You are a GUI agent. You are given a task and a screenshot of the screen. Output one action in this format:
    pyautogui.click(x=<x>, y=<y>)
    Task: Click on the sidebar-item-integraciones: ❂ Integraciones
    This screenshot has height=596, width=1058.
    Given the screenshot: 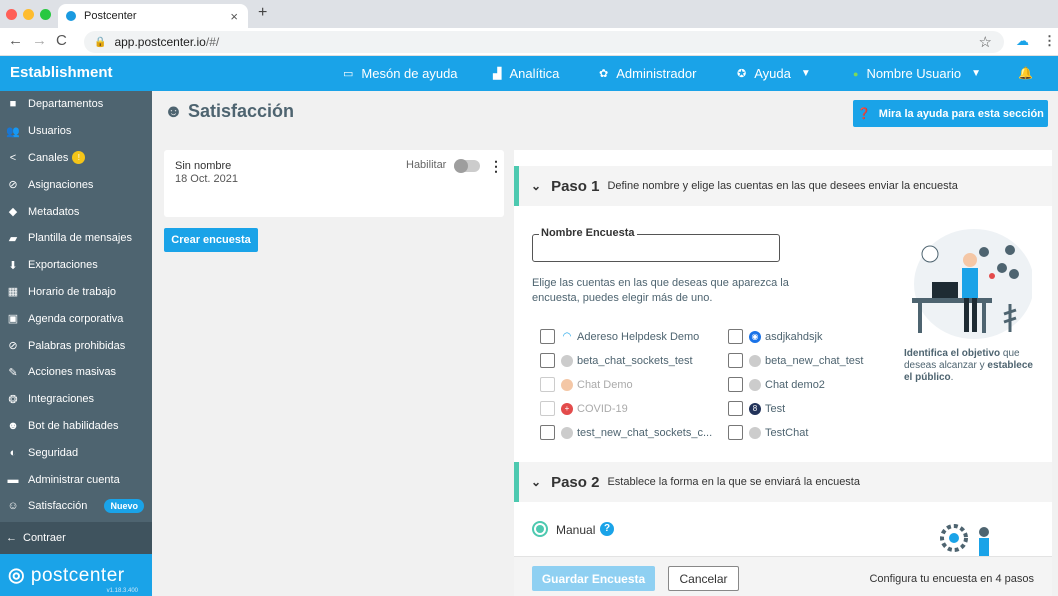 What is the action you would take?
    pyautogui.click(x=76, y=399)
    